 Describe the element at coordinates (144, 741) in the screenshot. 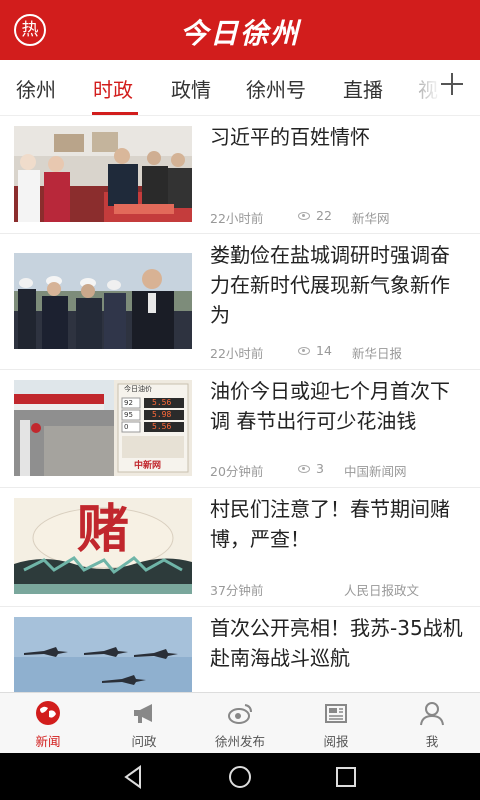

I see `nav-label: 问政` at that location.